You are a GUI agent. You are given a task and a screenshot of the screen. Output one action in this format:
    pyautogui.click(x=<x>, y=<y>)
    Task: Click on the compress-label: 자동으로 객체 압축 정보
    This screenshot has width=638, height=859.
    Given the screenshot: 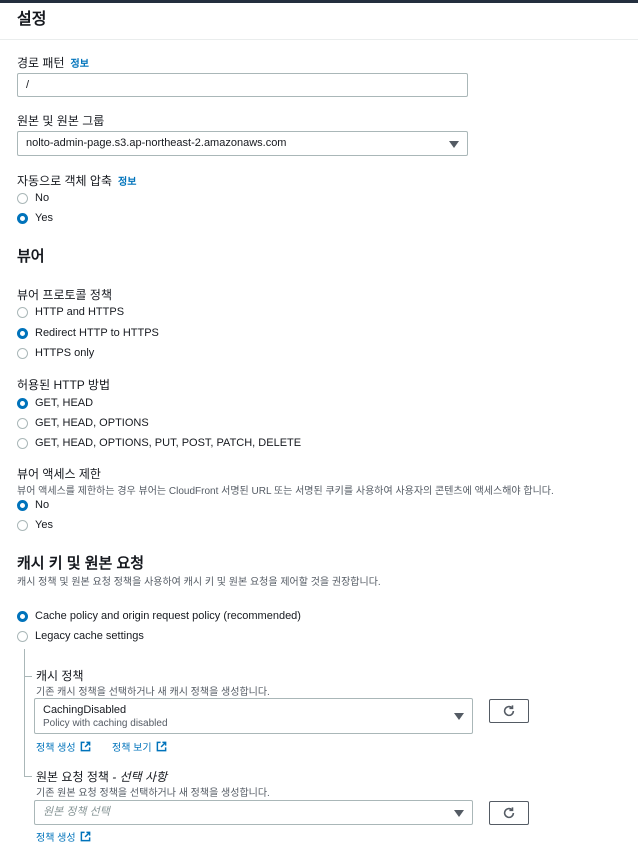 What is the action you would take?
    pyautogui.click(x=76, y=180)
    